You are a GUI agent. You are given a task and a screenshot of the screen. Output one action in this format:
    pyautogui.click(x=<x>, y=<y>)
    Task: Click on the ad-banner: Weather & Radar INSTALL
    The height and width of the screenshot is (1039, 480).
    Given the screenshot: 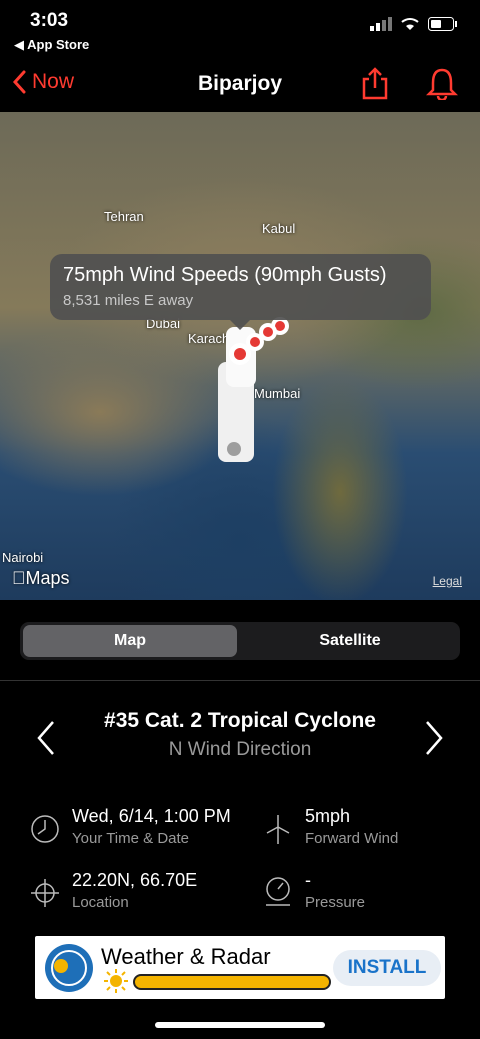 What is the action you would take?
    pyautogui.click(x=240, y=967)
    